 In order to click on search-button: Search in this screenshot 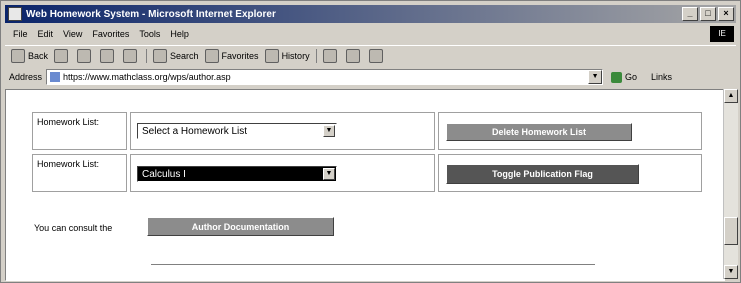, I will do `click(176, 56)`.